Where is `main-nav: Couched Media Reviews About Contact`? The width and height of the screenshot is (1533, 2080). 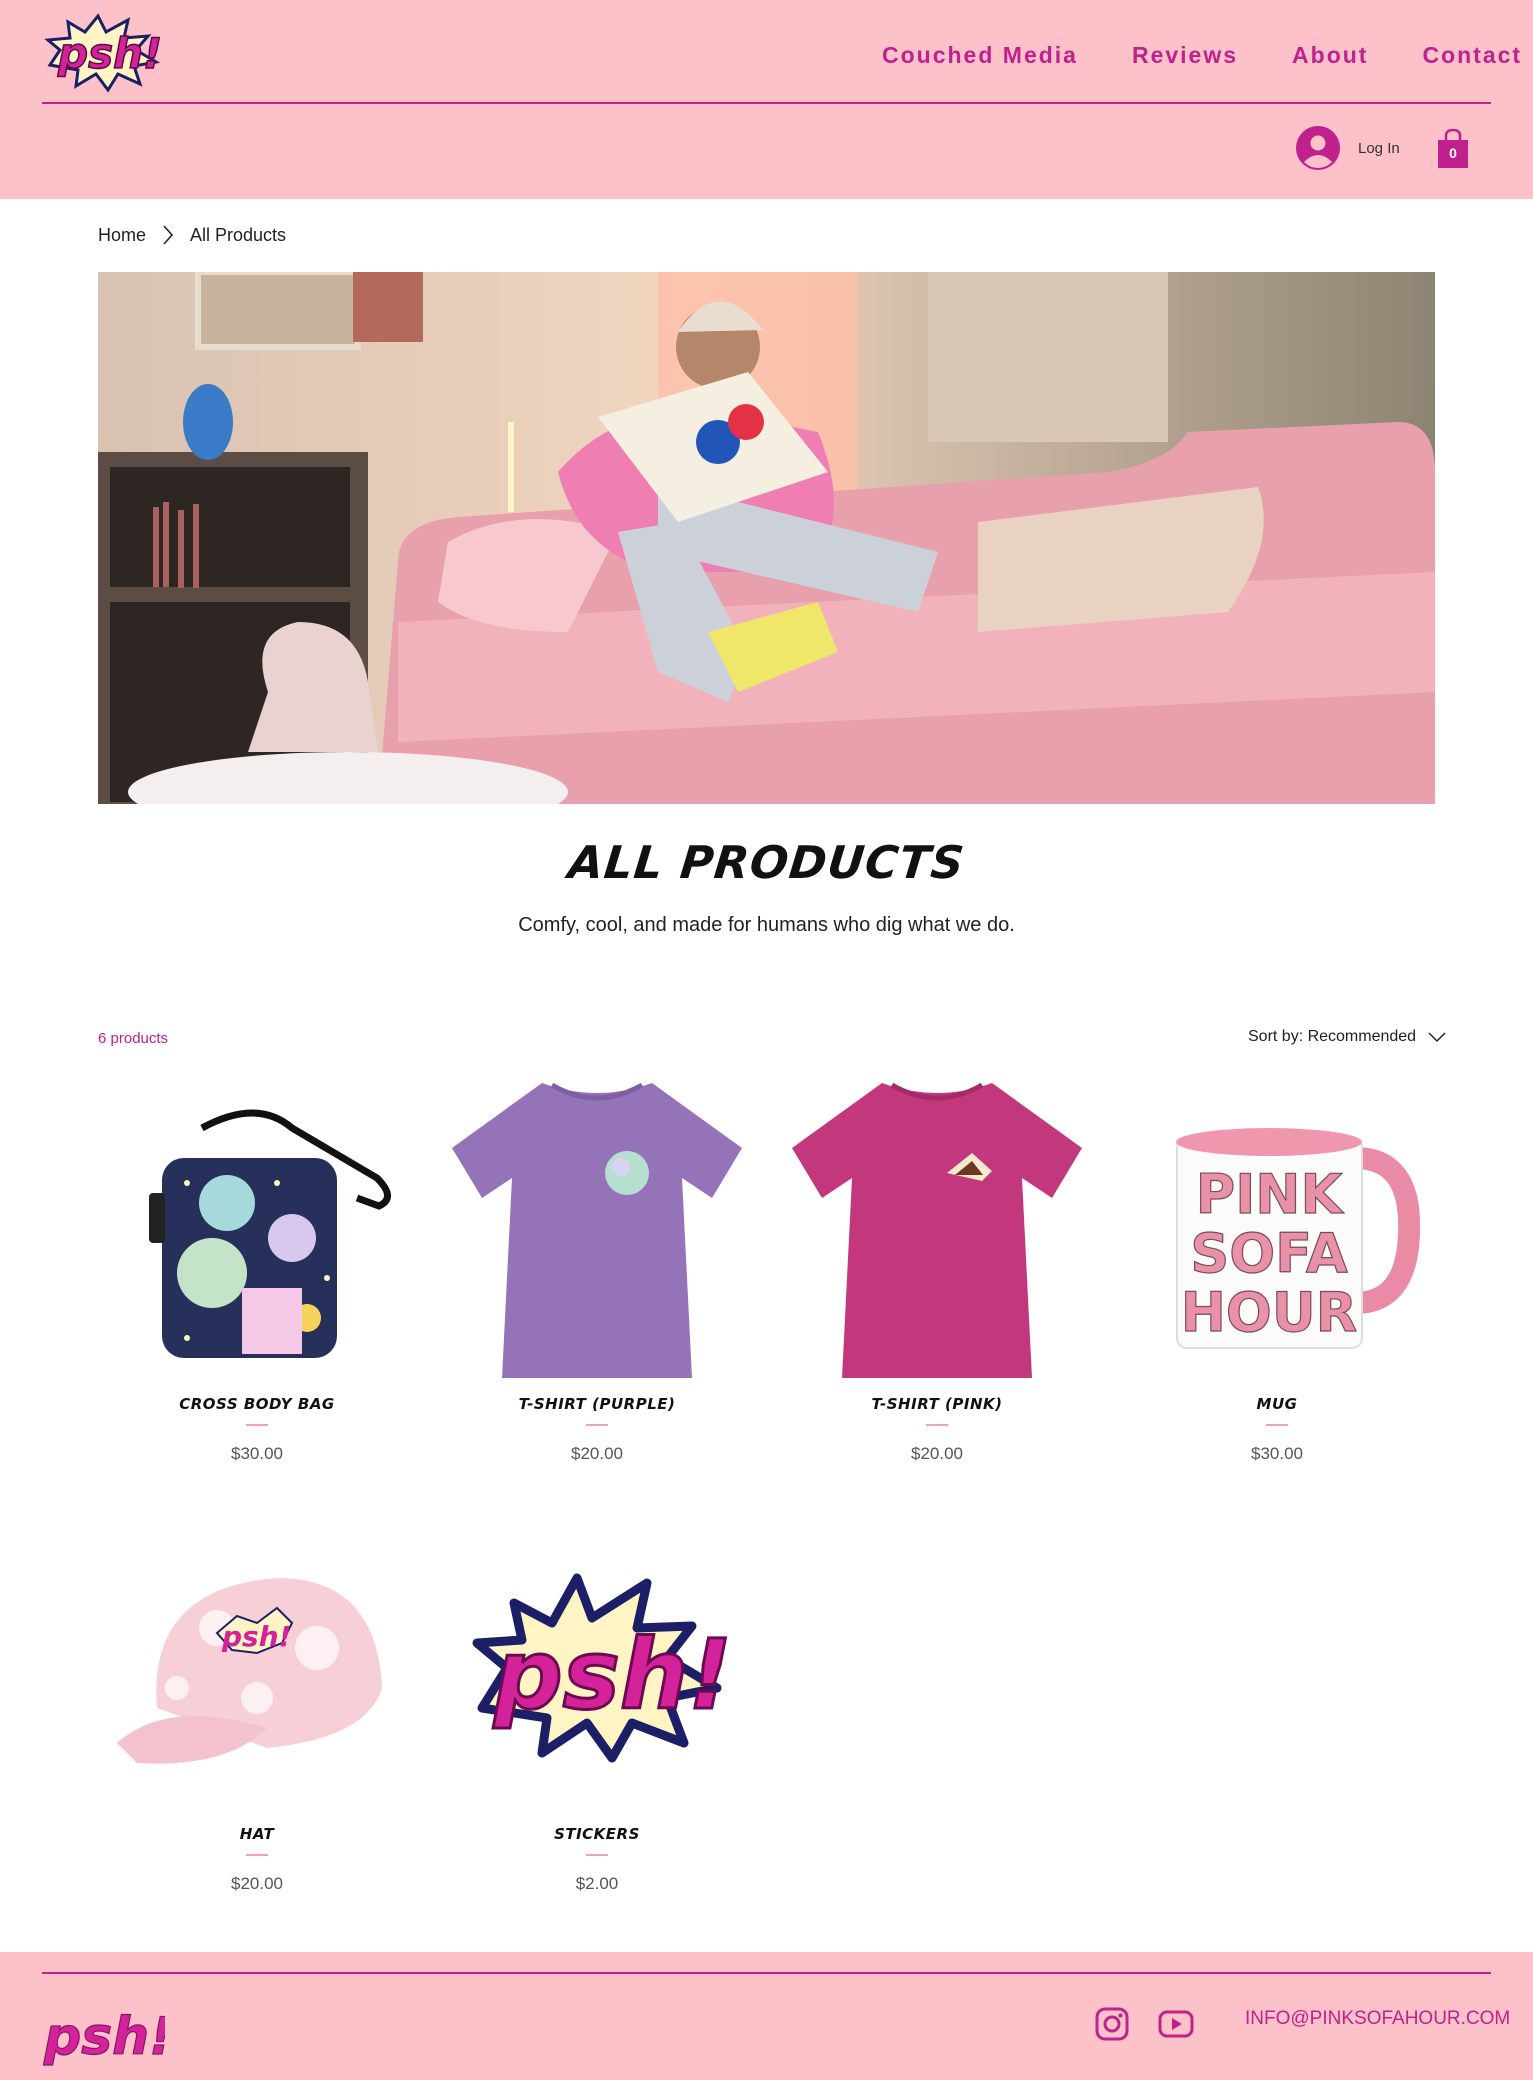 main-nav: Couched Media Reviews About Contact is located at coordinates (1202, 55).